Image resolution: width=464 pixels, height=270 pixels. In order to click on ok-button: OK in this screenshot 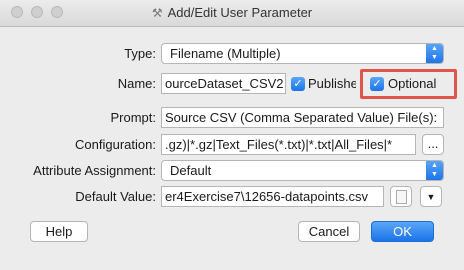, I will do `click(402, 231)`.